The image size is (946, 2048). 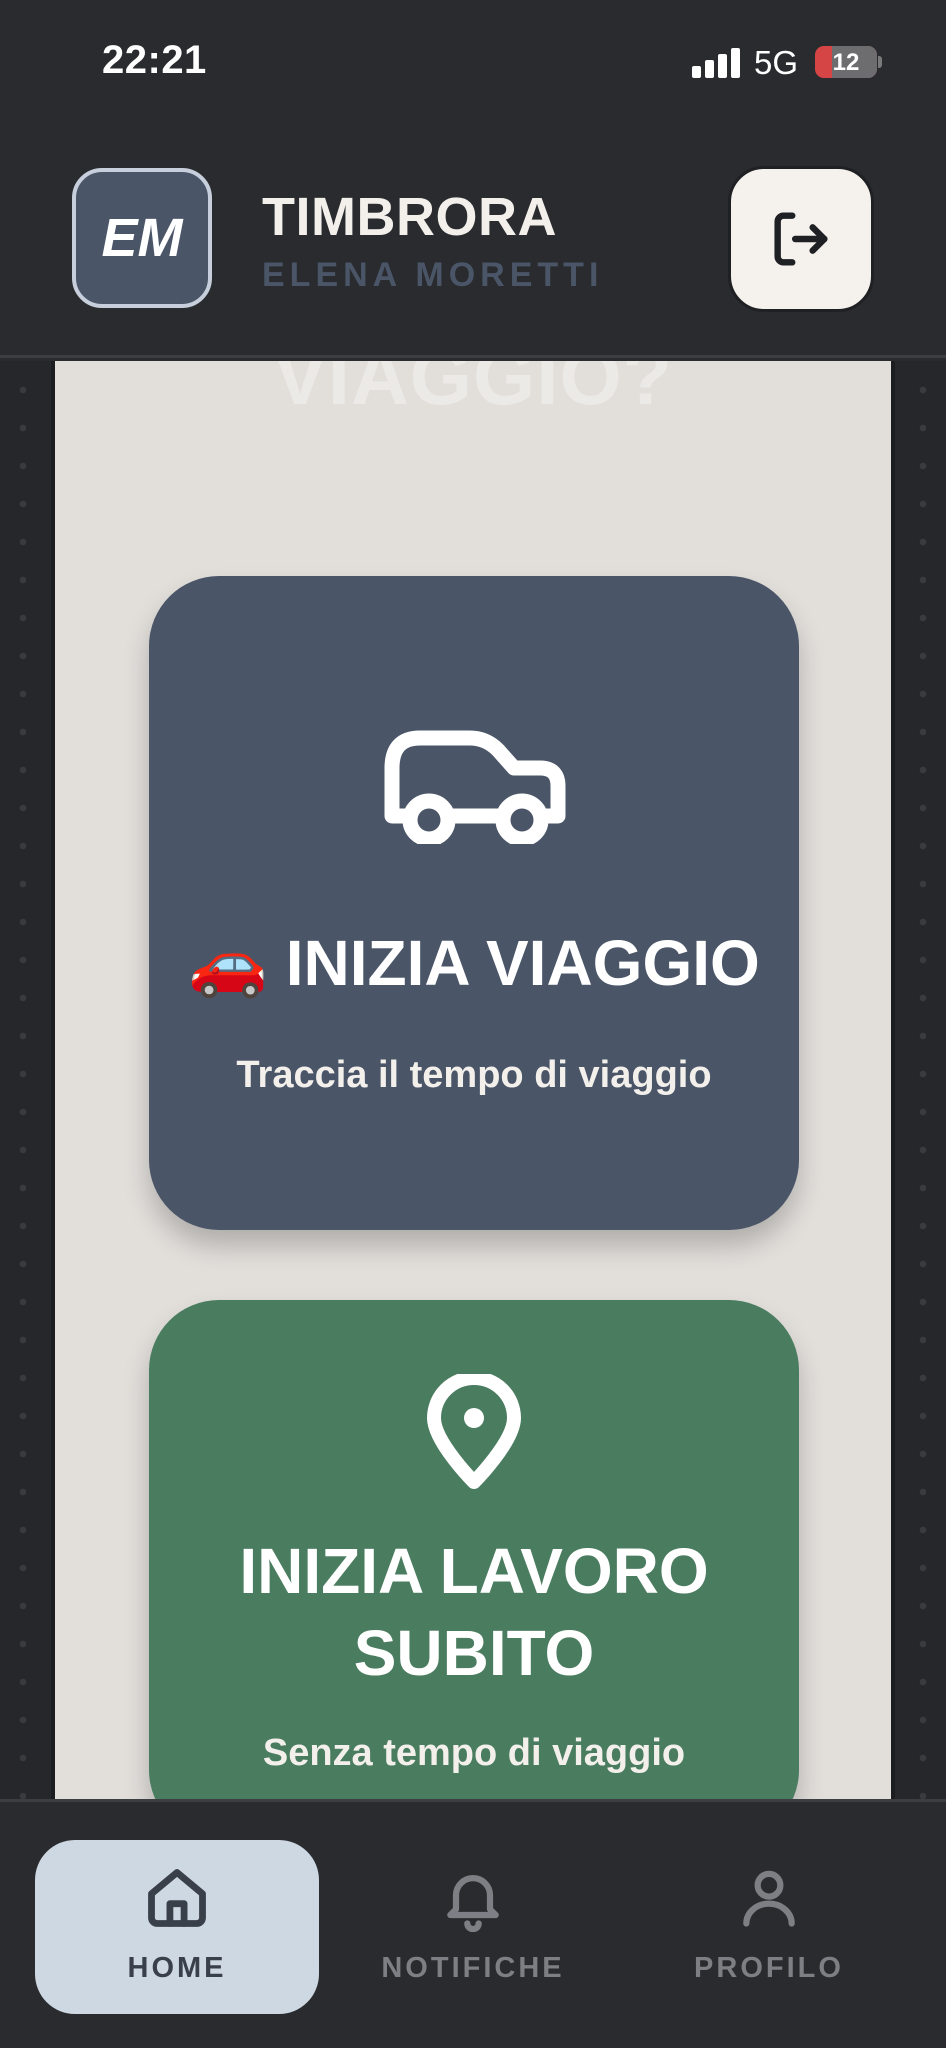 I want to click on start-work-title-line1: INIZIA LAVORO, so click(x=474, y=1571).